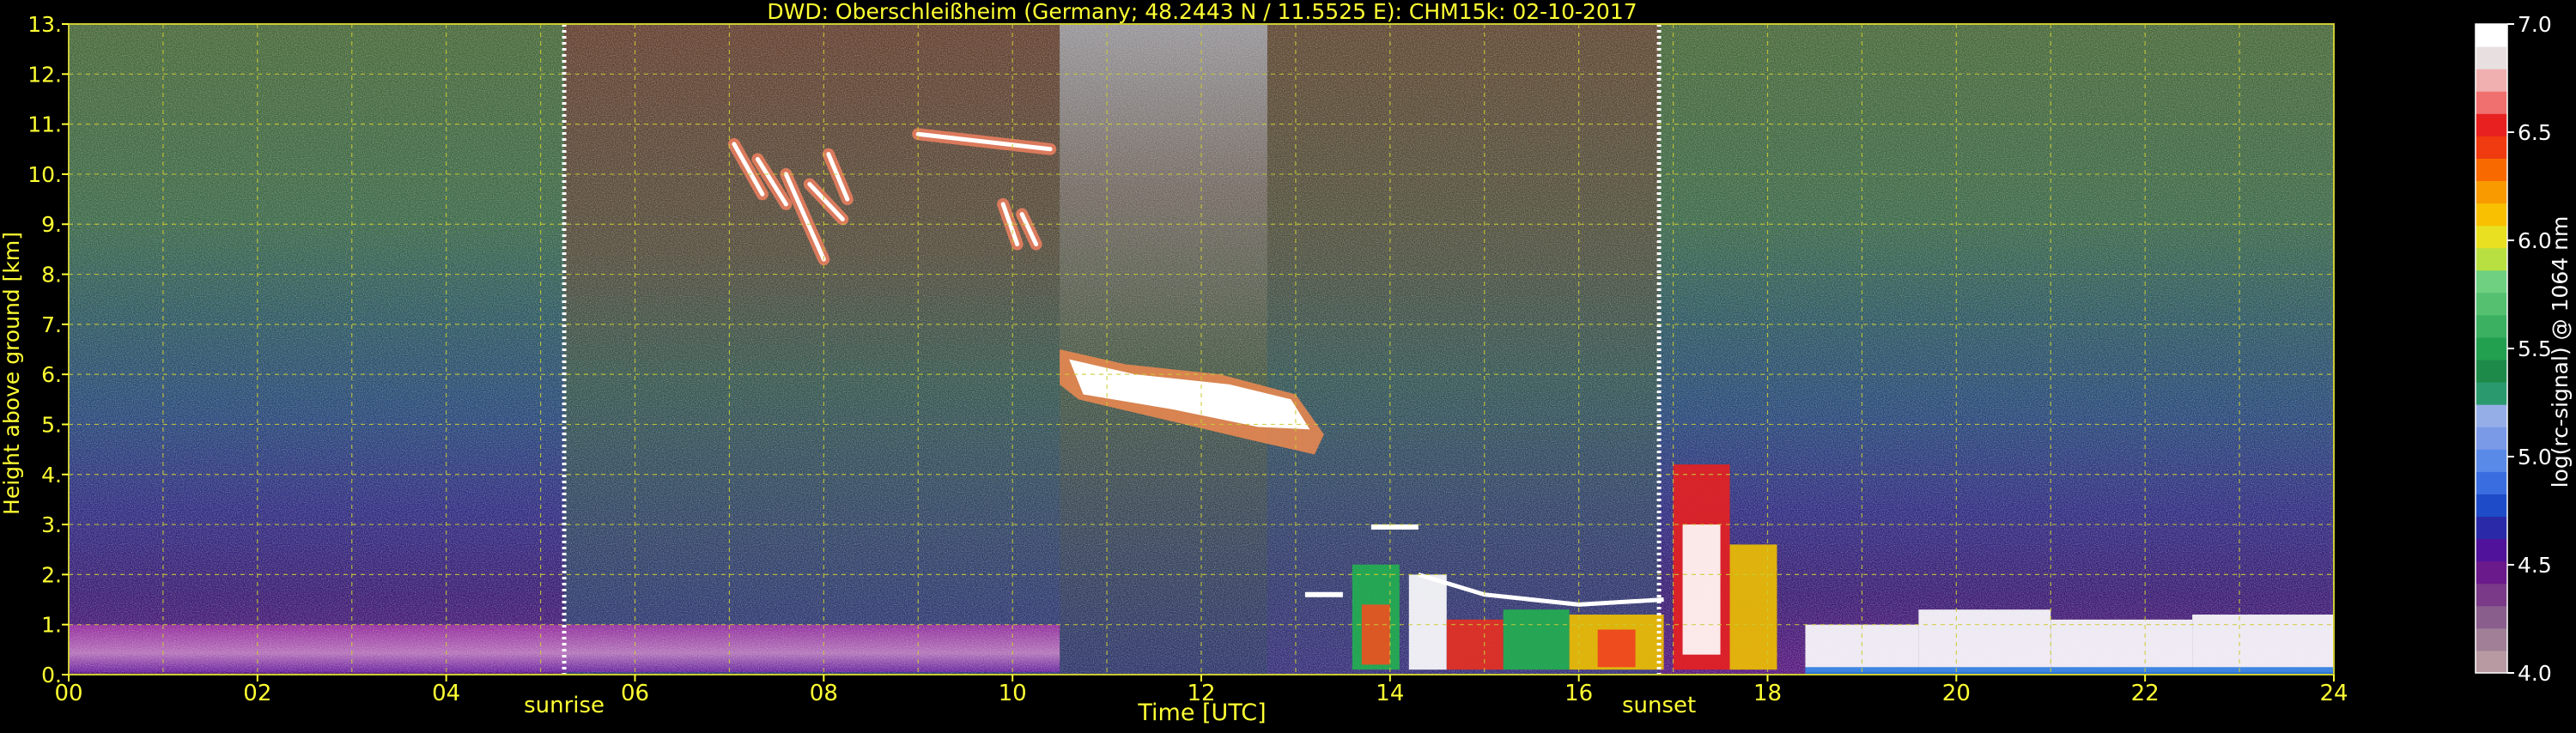  What do you see at coordinates (44, 74) in the screenshot?
I see `y-tick-label: 12.` at bounding box center [44, 74].